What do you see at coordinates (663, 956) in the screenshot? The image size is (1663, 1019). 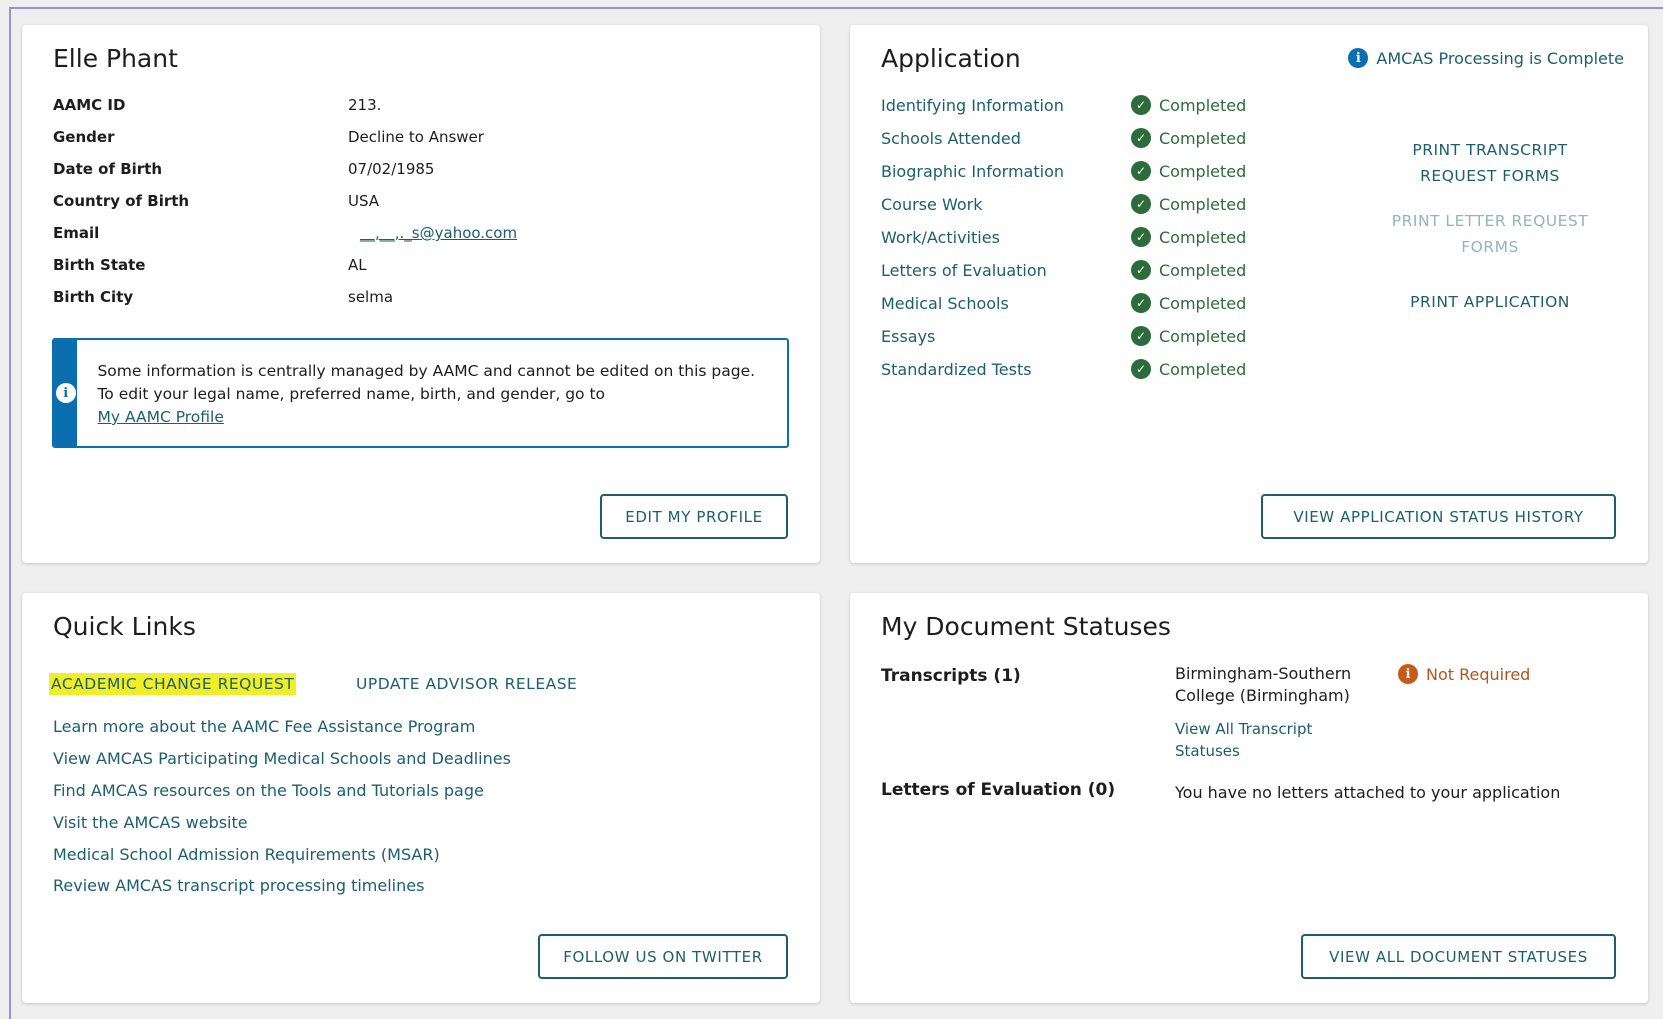 I see `follow-twitter-button: FOLLOW US ON TWITTER` at bounding box center [663, 956].